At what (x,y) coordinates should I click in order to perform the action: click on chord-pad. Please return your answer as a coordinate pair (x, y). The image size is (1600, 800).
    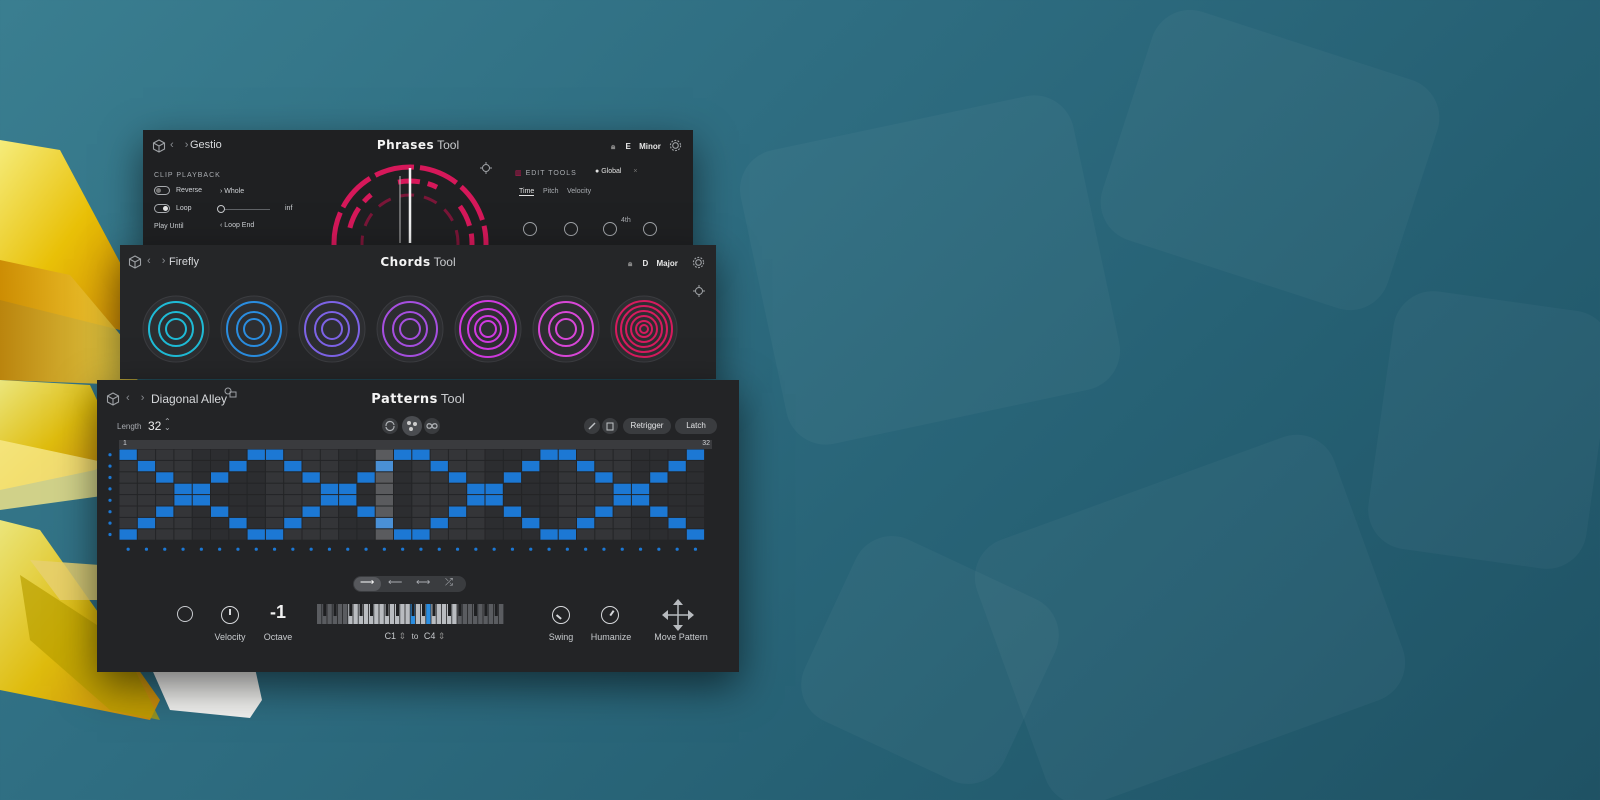
    Looking at the image, I should click on (332, 329).